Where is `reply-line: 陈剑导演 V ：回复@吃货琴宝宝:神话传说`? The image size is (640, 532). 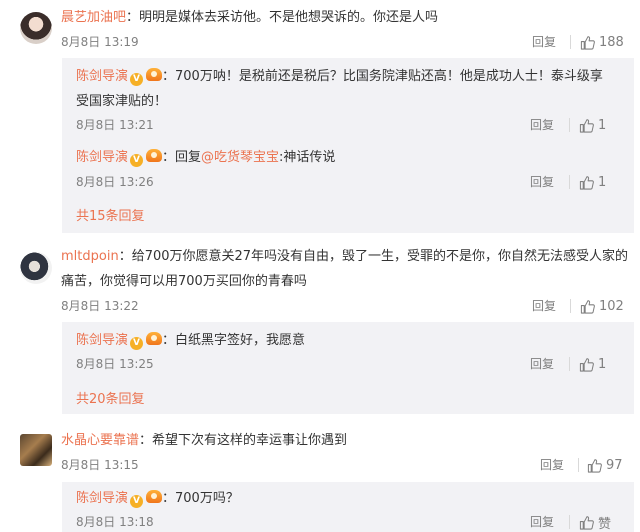
reply-line: 陈剑导演 V ：回复@吃货琴宝宝:神话传说 is located at coordinates (205, 158).